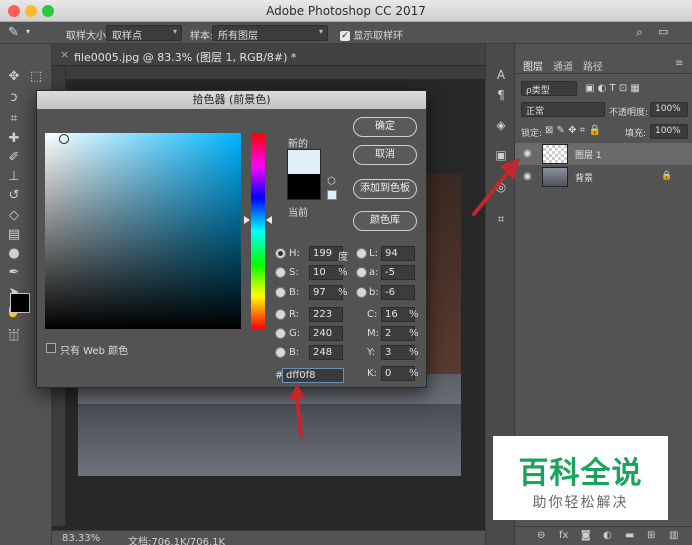  I want to click on paragraph-panel-icon: ¶, so click(501, 95).